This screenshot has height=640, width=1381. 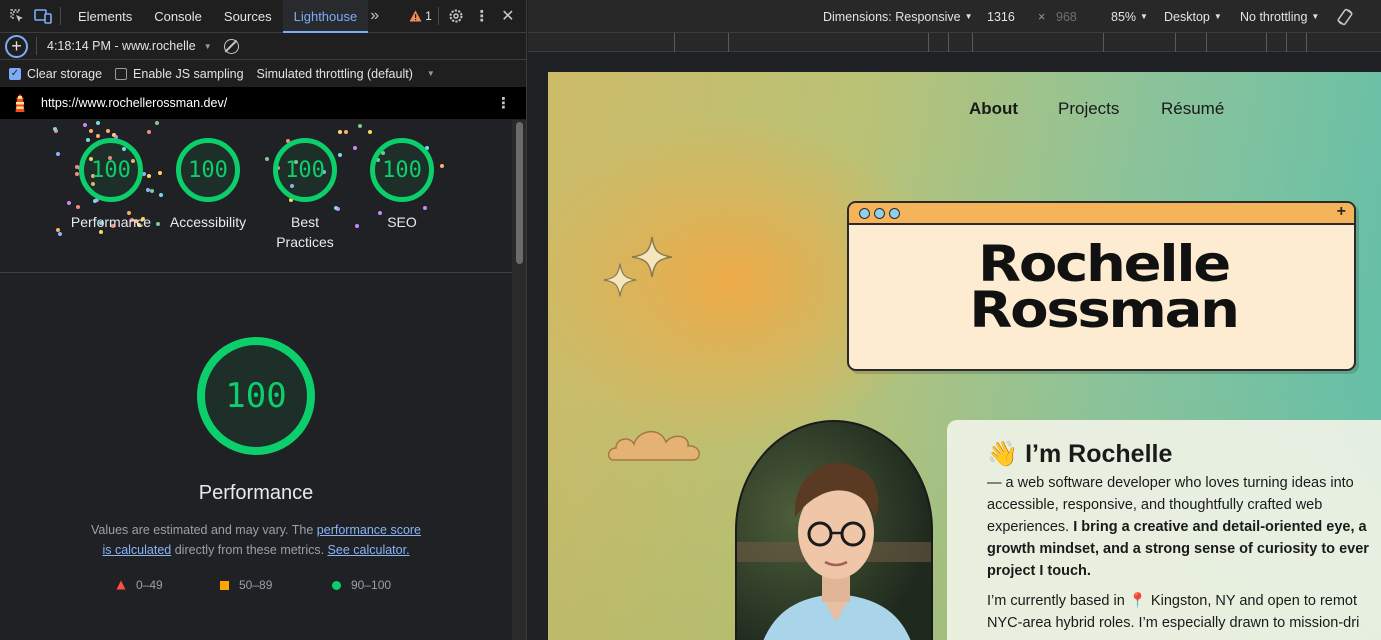 I want to click on chevron-double-right-icon: », so click(x=374, y=16).